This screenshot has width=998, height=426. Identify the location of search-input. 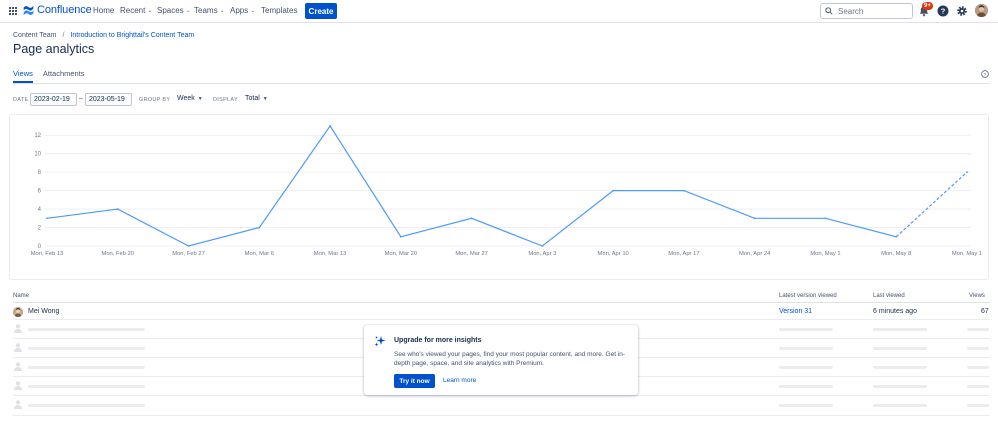
(873, 11).